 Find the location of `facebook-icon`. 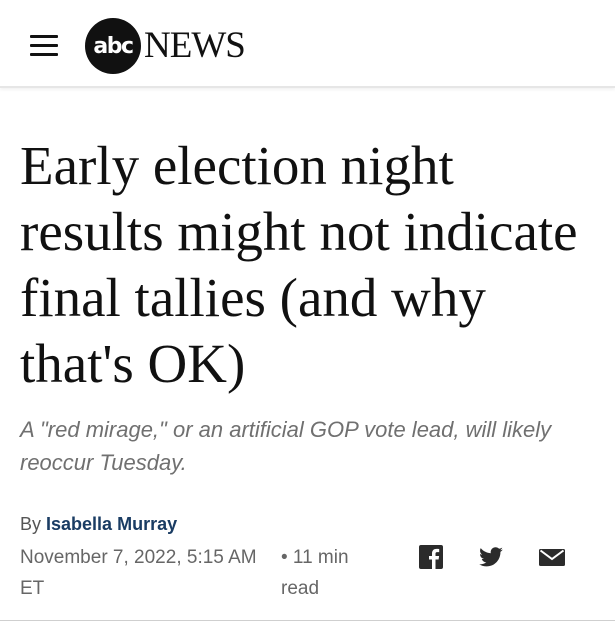

facebook-icon is located at coordinates (431, 557).